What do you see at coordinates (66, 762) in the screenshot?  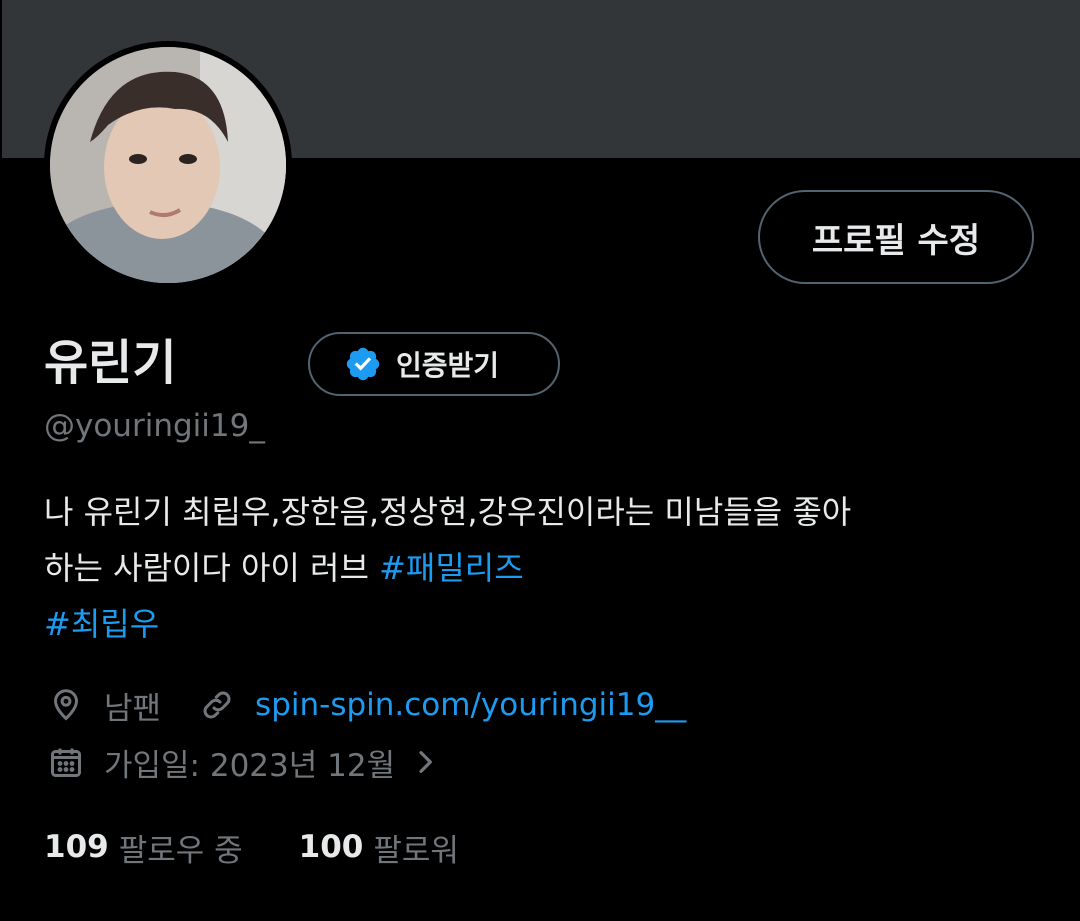 I see `calendar-icon` at bounding box center [66, 762].